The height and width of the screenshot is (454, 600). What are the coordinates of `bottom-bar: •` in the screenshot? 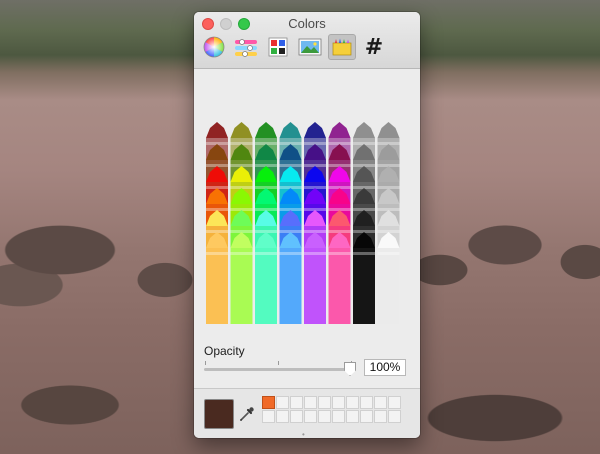 It's located at (307, 413).